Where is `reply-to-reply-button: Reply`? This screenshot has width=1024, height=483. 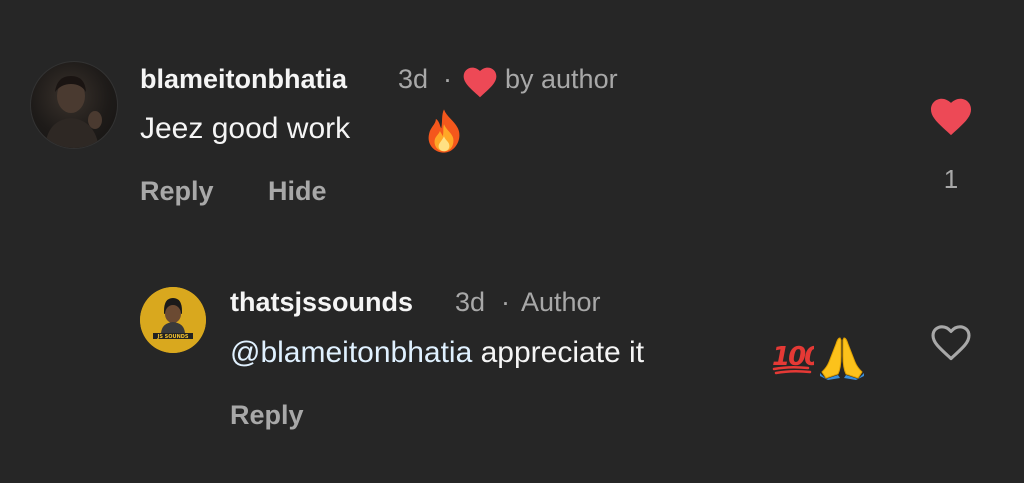 reply-to-reply-button: Reply is located at coordinates (267, 415).